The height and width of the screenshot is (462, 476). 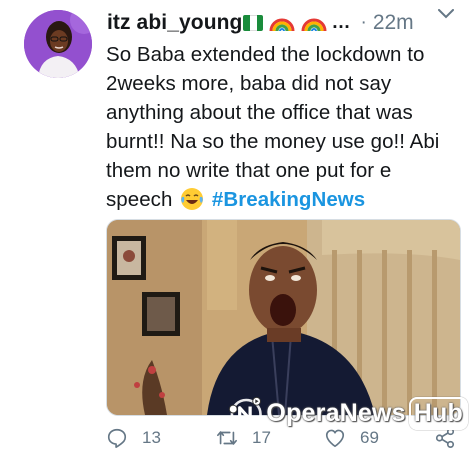 I want to click on tweet-text-line: So Baba extended the lockdown to, so click(x=265, y=54).